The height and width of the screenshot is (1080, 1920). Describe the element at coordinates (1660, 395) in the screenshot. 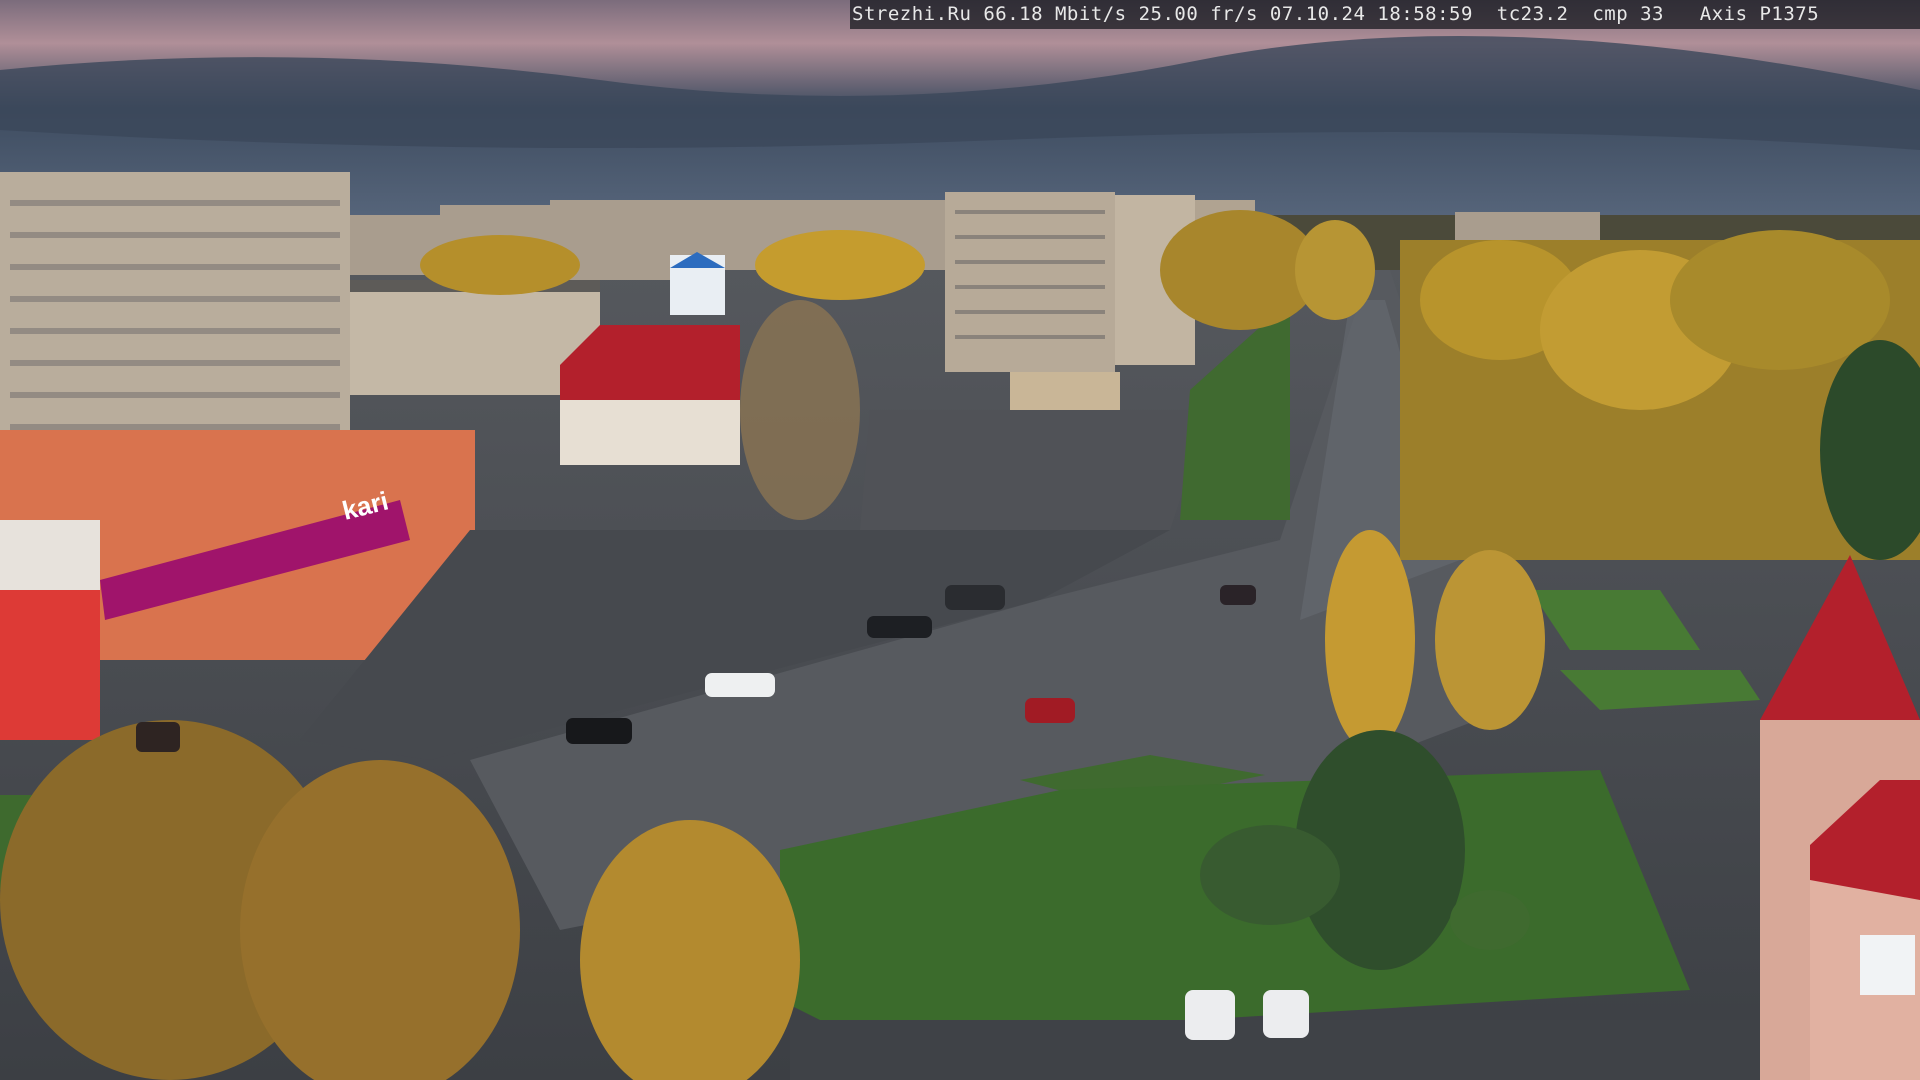

I see `right-trees` at that location.